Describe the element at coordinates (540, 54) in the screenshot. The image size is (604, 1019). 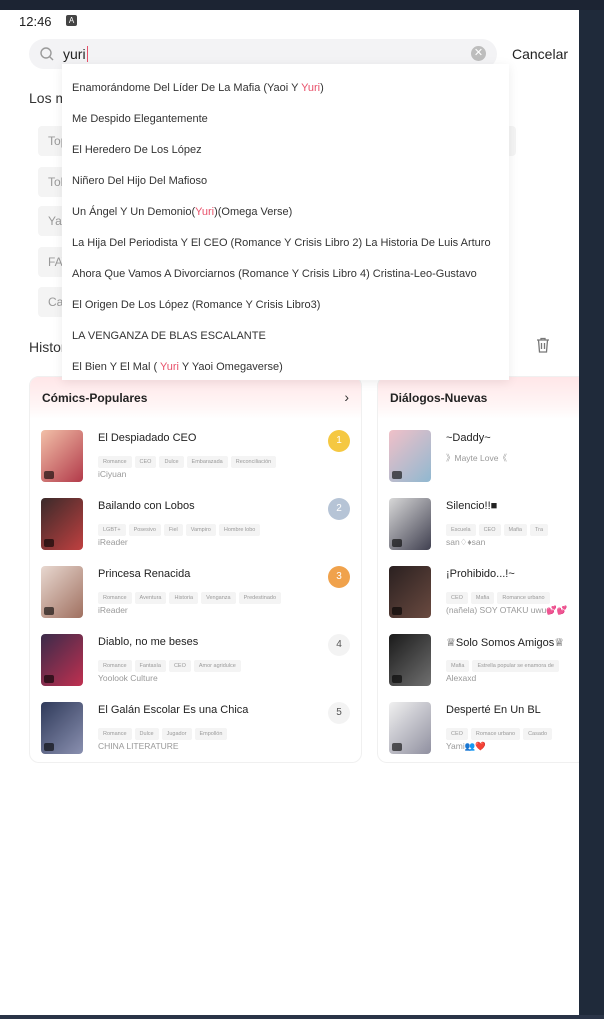
I see `cancel-button: Cancelar` at that location.